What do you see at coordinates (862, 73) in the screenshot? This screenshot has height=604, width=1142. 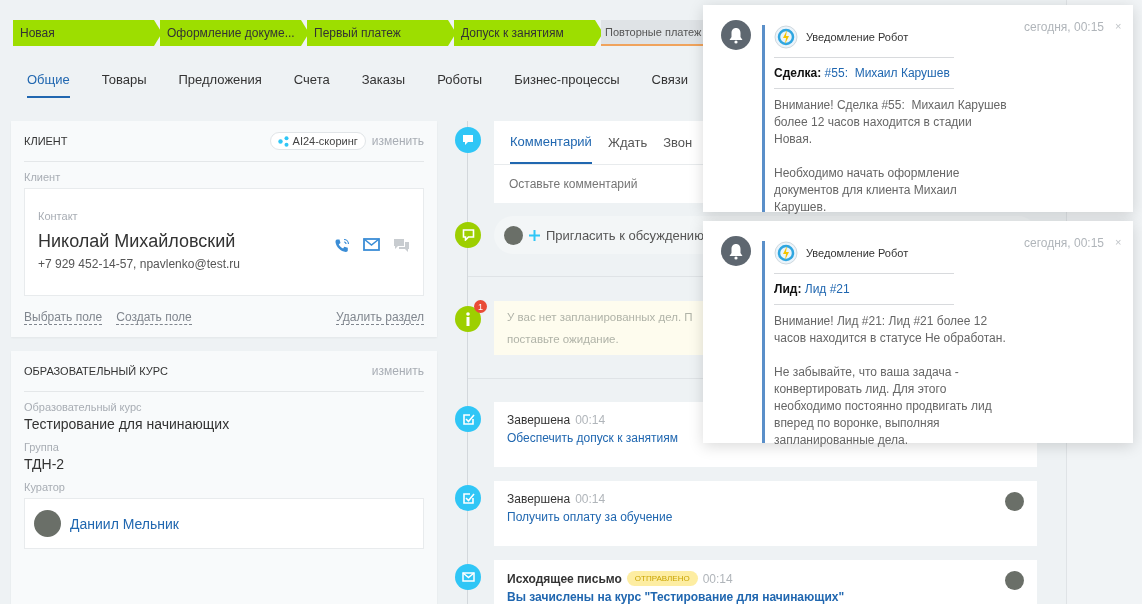 I see `entity-line: Сделка: #55: Михаил Карушев` at bounding box center [862, 73].